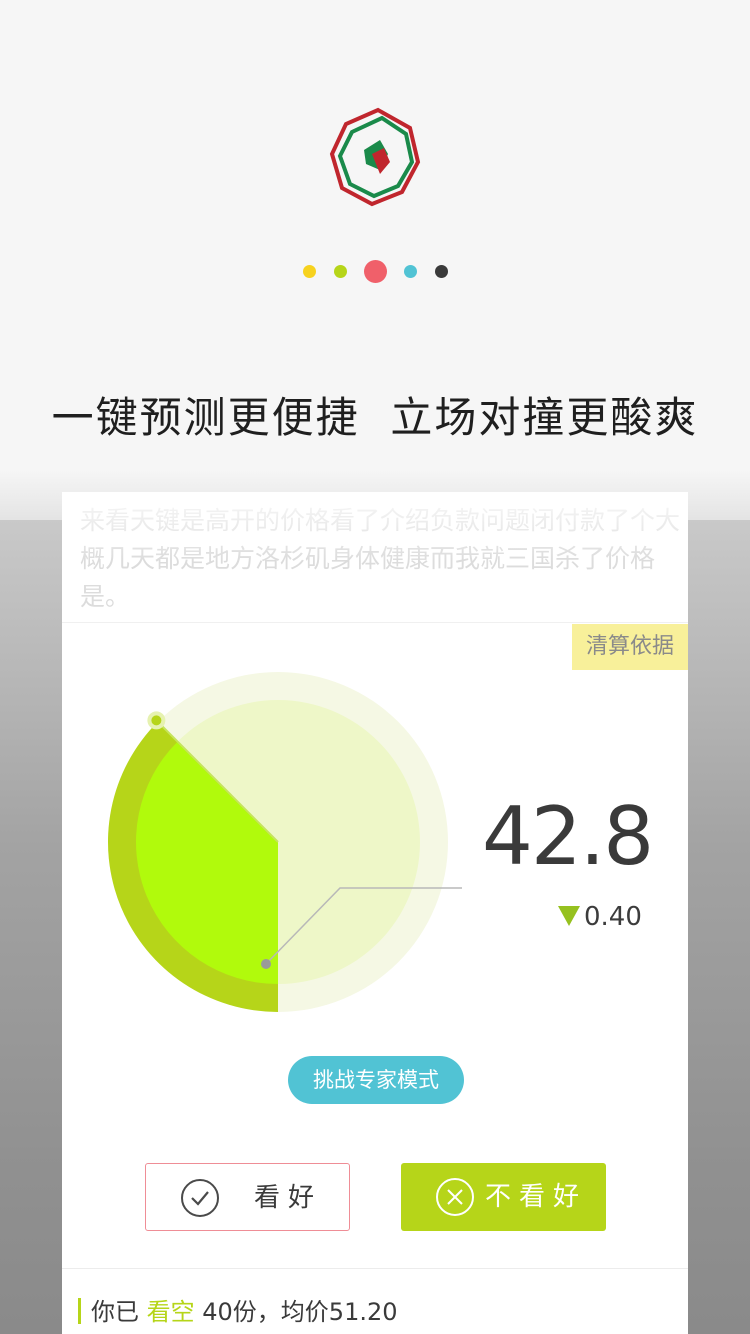  I want to click on expert-mode-button: 挑战专家模式, so click(376, 1080).